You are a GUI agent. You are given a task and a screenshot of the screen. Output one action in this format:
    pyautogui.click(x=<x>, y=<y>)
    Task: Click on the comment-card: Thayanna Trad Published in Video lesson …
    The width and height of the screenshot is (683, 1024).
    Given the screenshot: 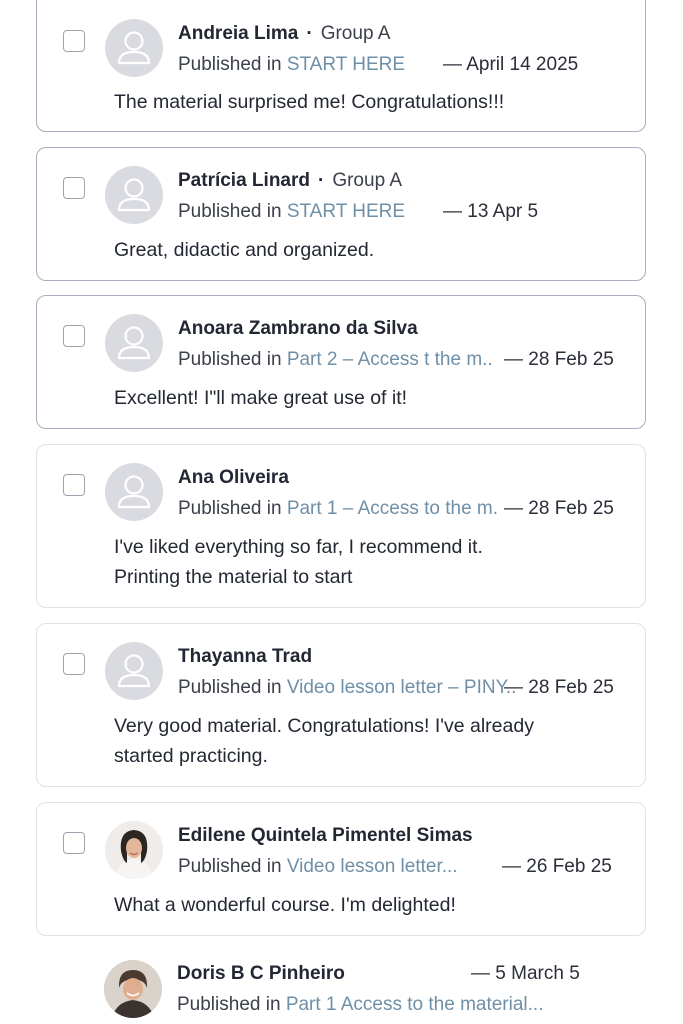 What is the action you would take?
    pyautogui.click(x=341, y=705)
    